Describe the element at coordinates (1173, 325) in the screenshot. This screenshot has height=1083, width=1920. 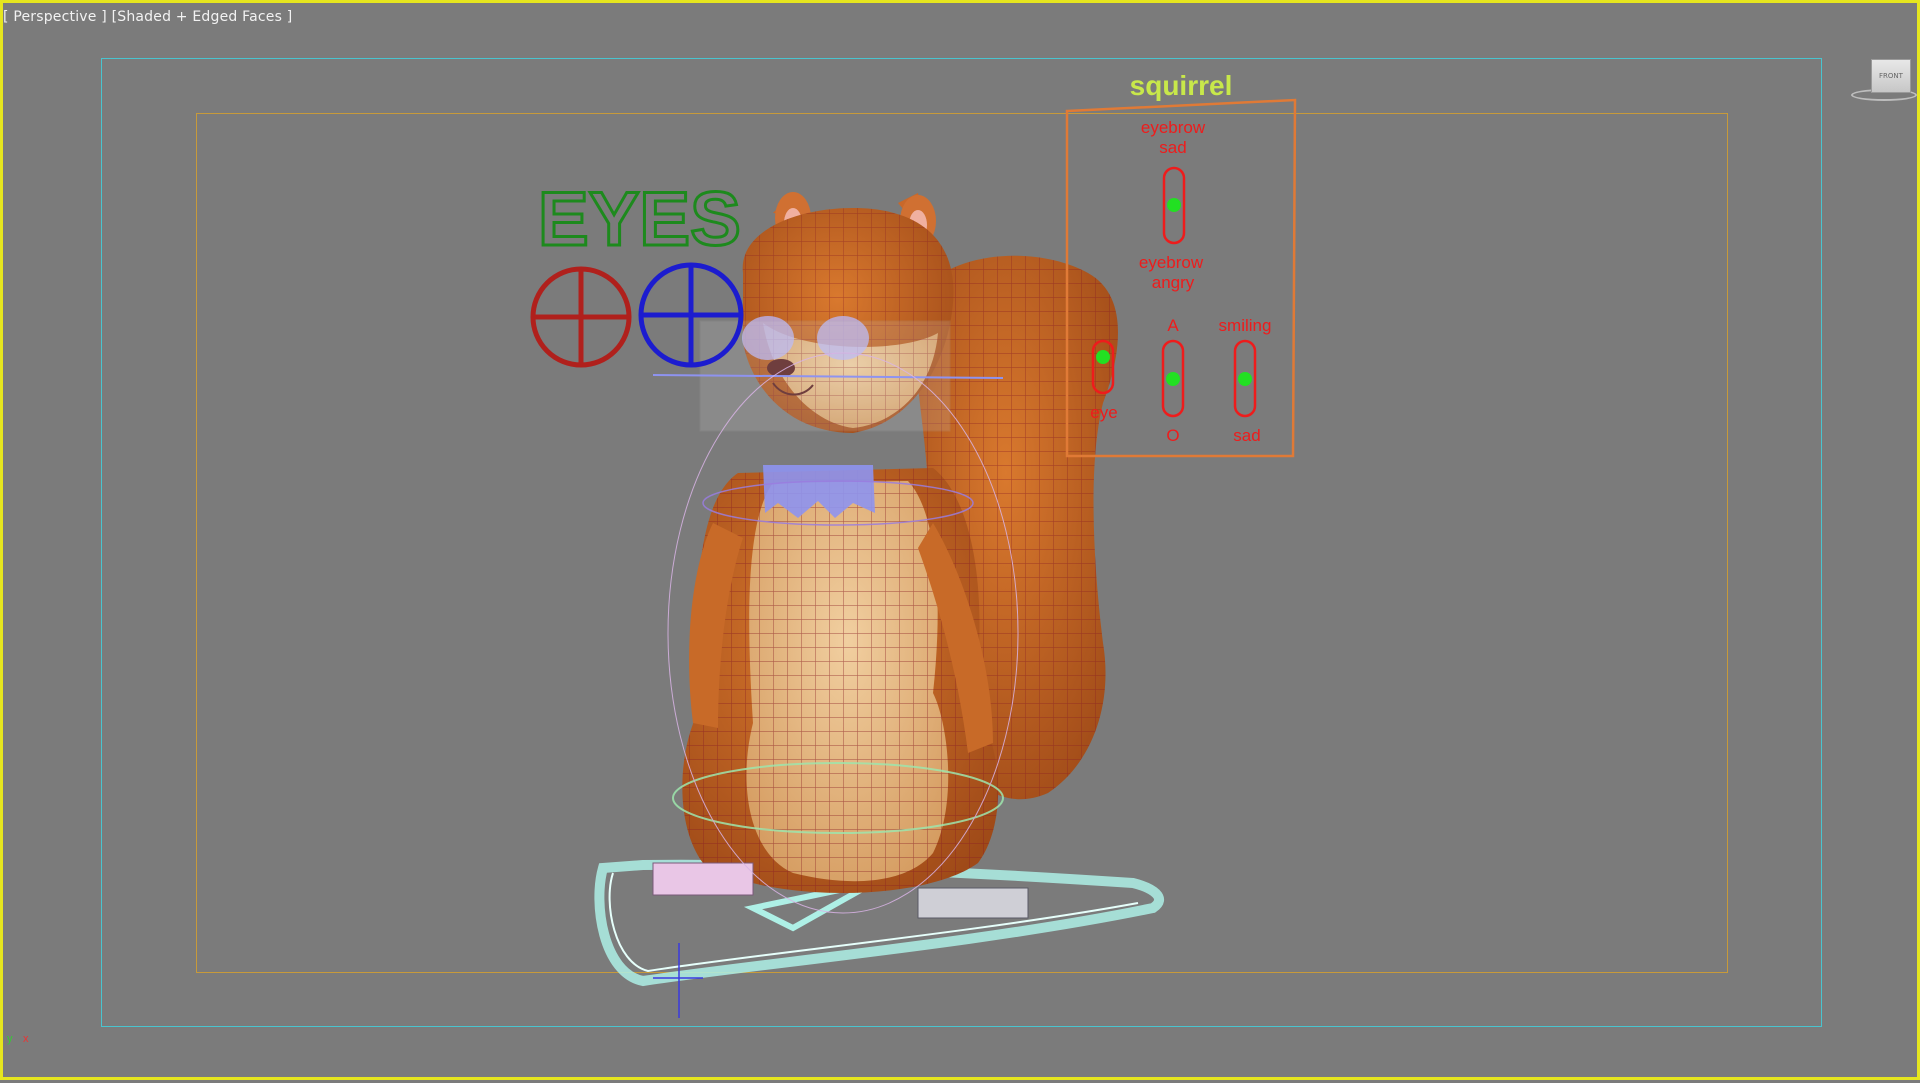
I see `label-mouth-a: A` at that location.